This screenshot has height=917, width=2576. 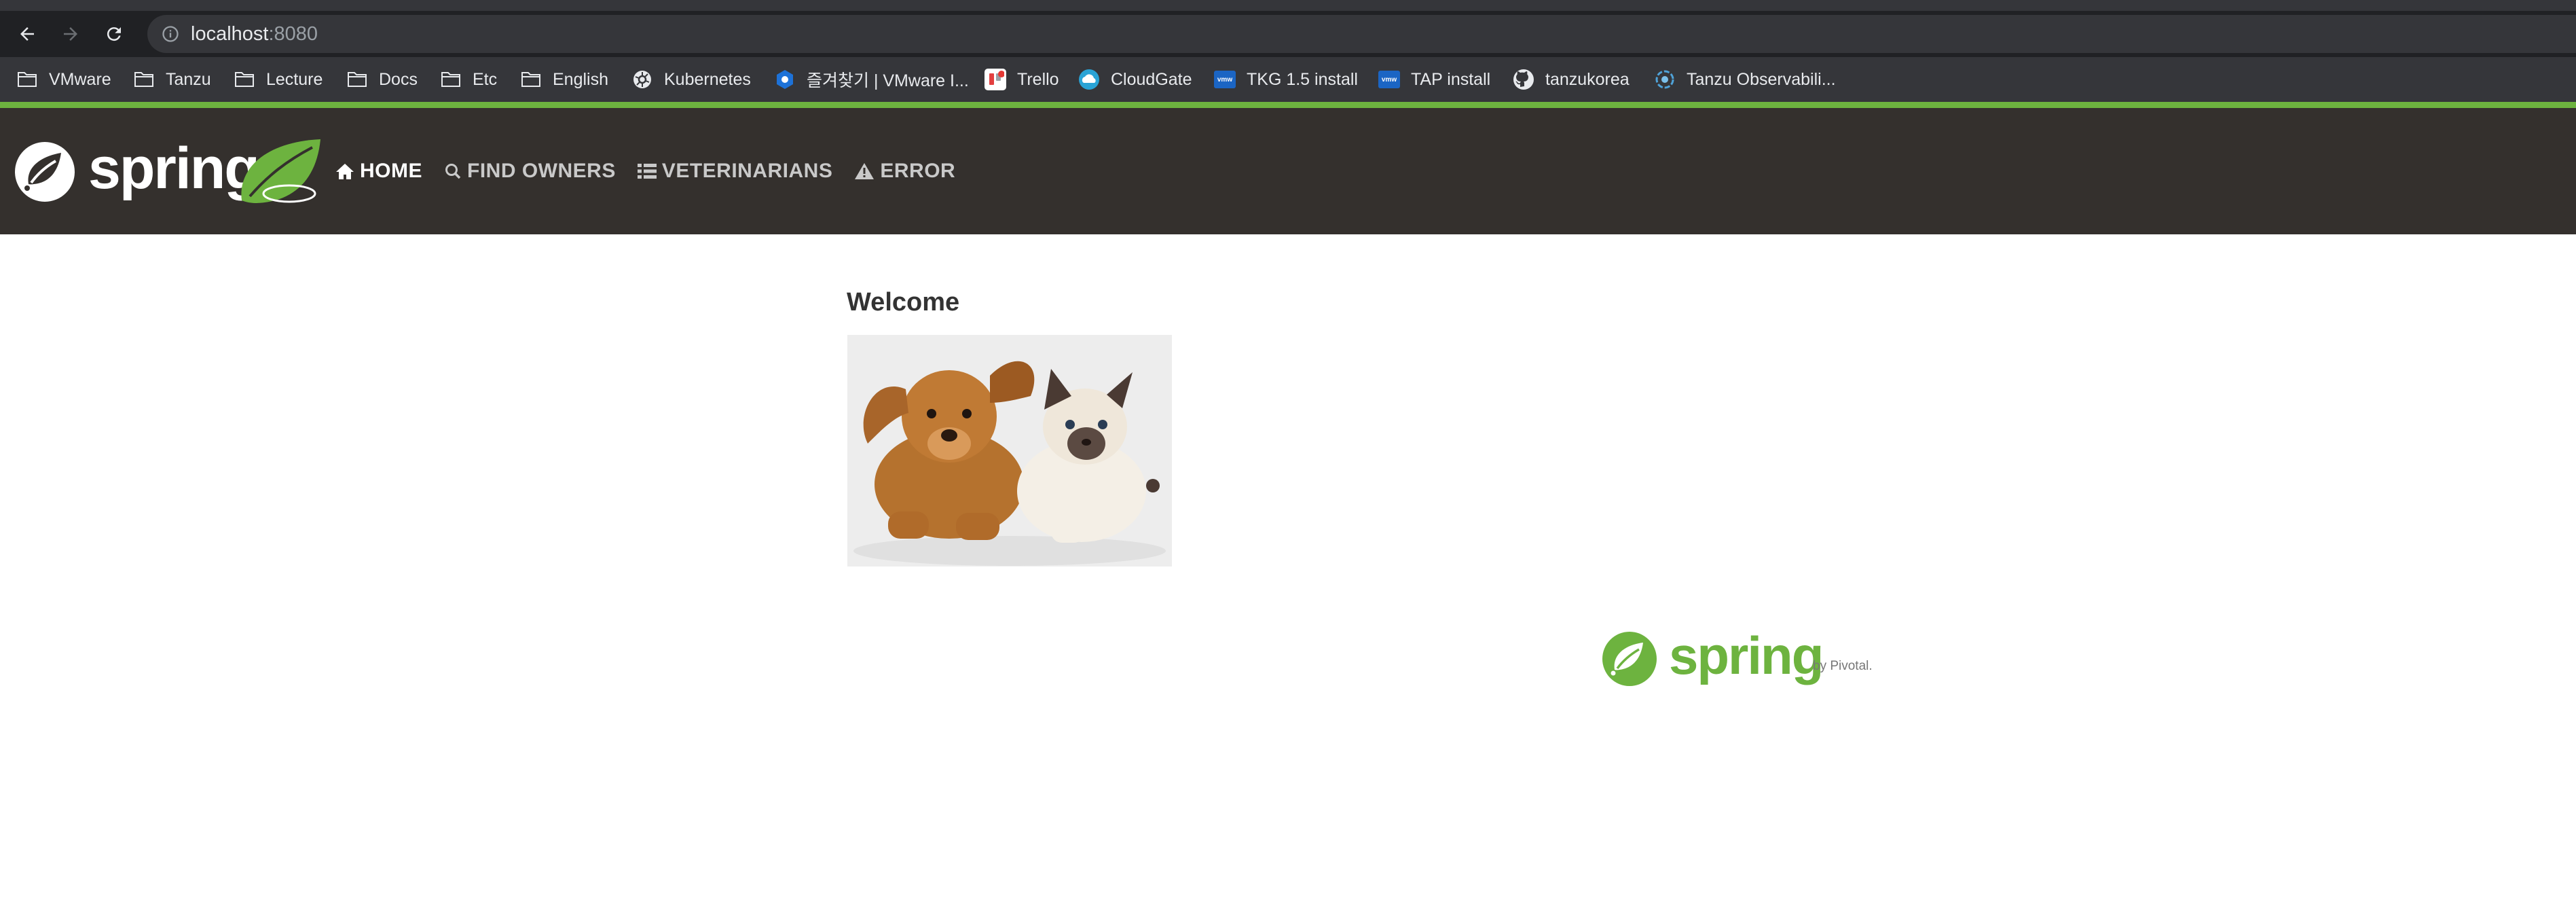 I want to click on forward-button, so click(x=70, y=34).